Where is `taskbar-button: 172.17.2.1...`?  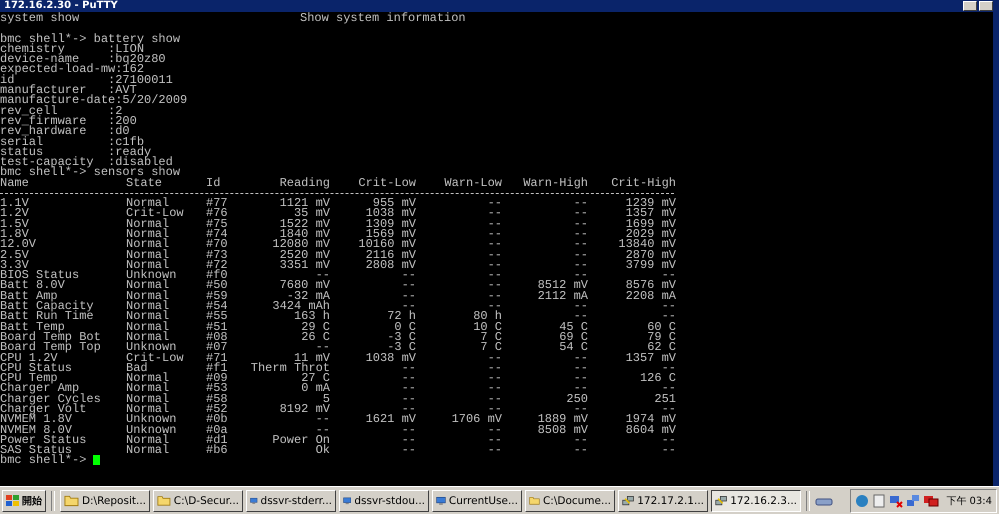 taskbar-button: 172.17.2.1... is located at coordinates (663, 501).